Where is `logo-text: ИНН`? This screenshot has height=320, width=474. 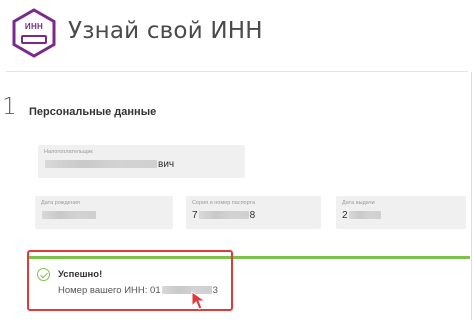 logo-text: ИНН is located at coordinates (34, 26).